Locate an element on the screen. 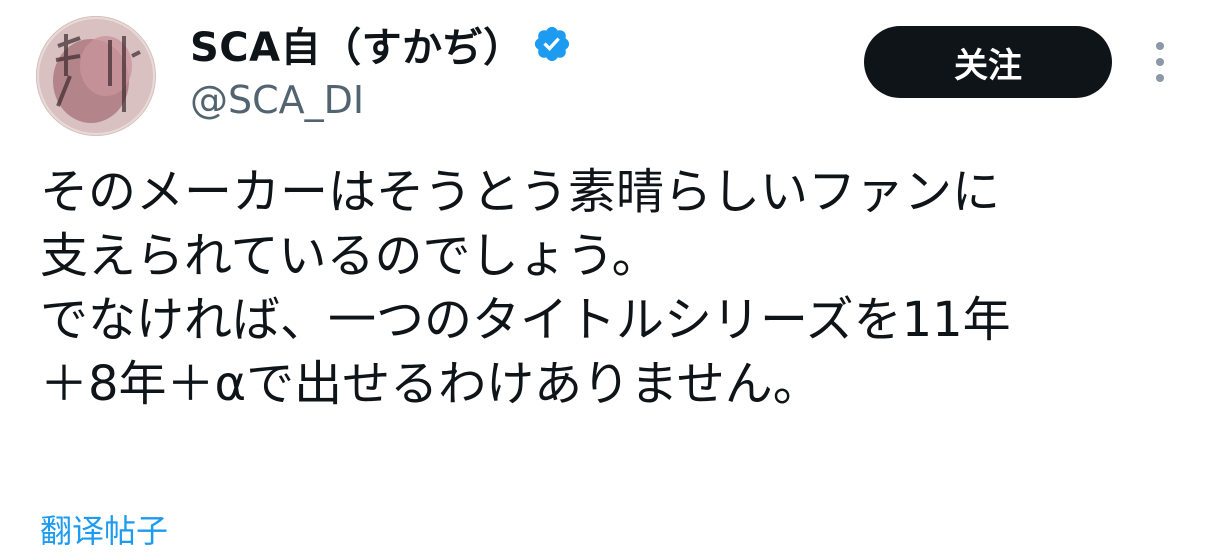 The height and width of the screenshot is (559, 1219). author-handle: @SCA_DI is located at coordinates (277, 100).